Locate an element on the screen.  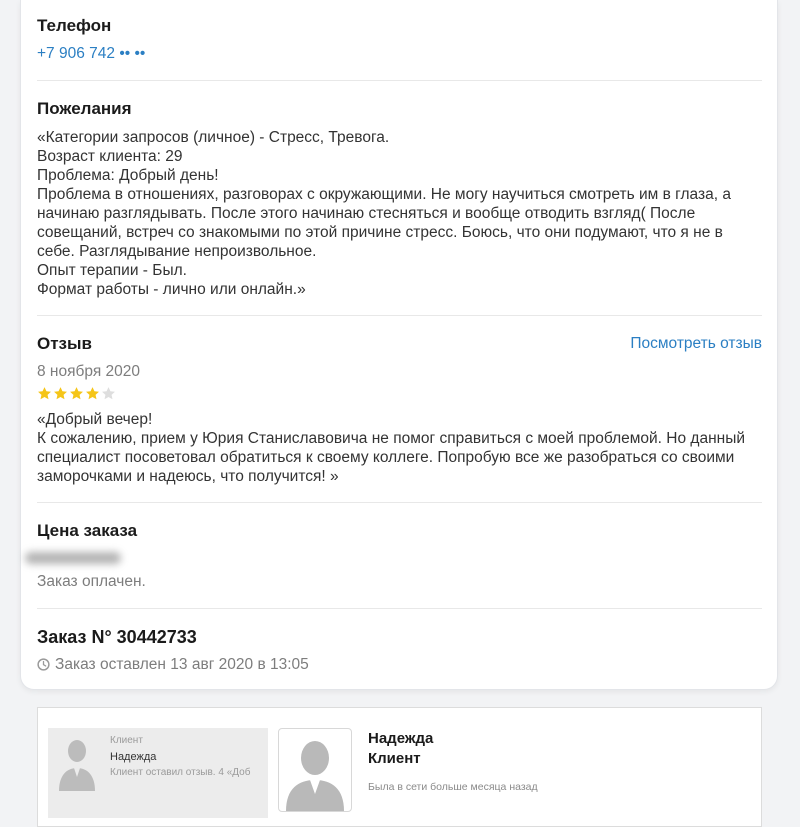
star-empty-icon is located at coordinates (108, 393).